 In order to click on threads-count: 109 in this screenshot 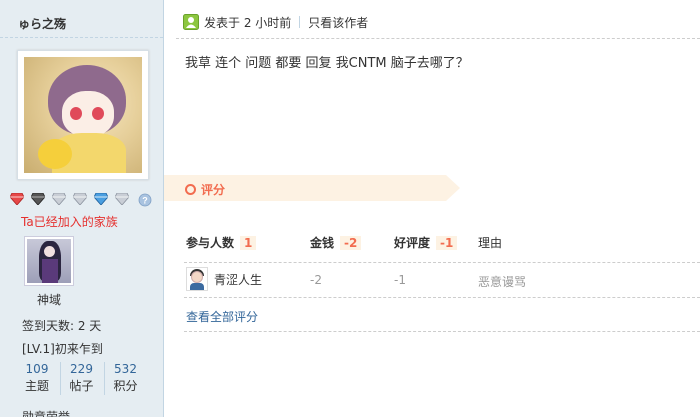, I will do `click(37, 369)`.